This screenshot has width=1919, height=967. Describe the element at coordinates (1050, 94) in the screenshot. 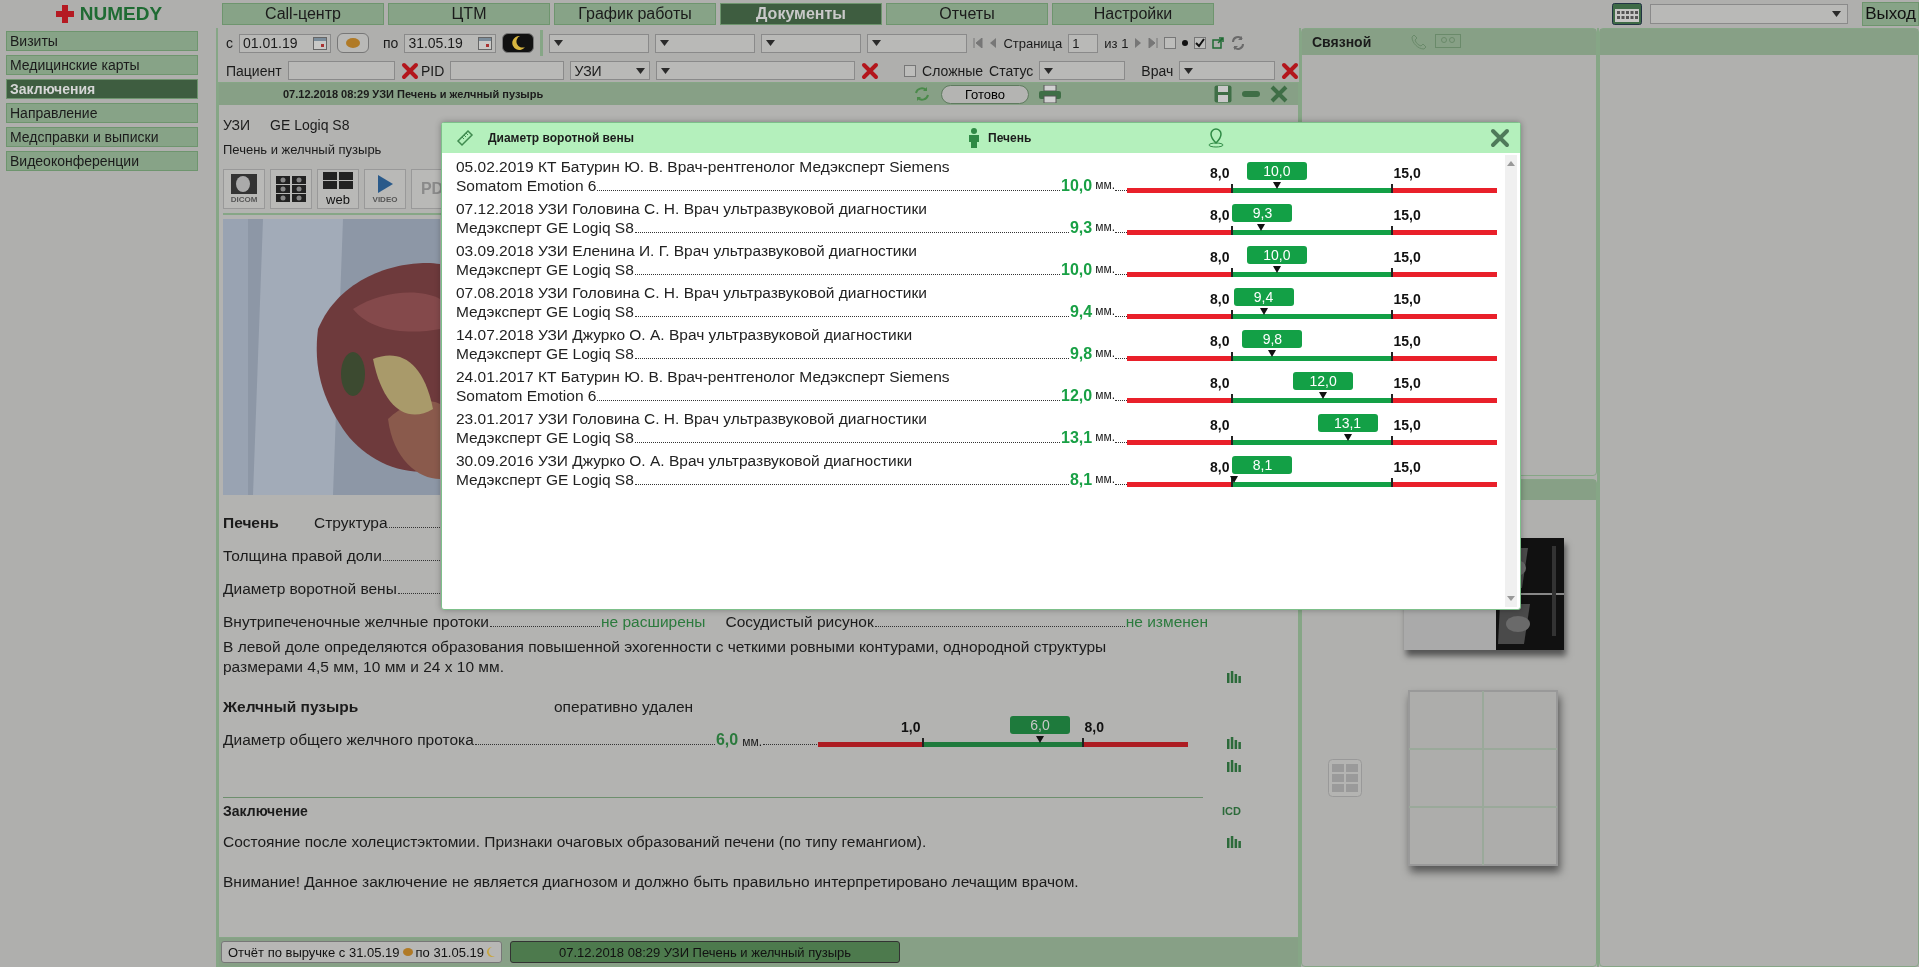

I see `printer-icon` at that location.